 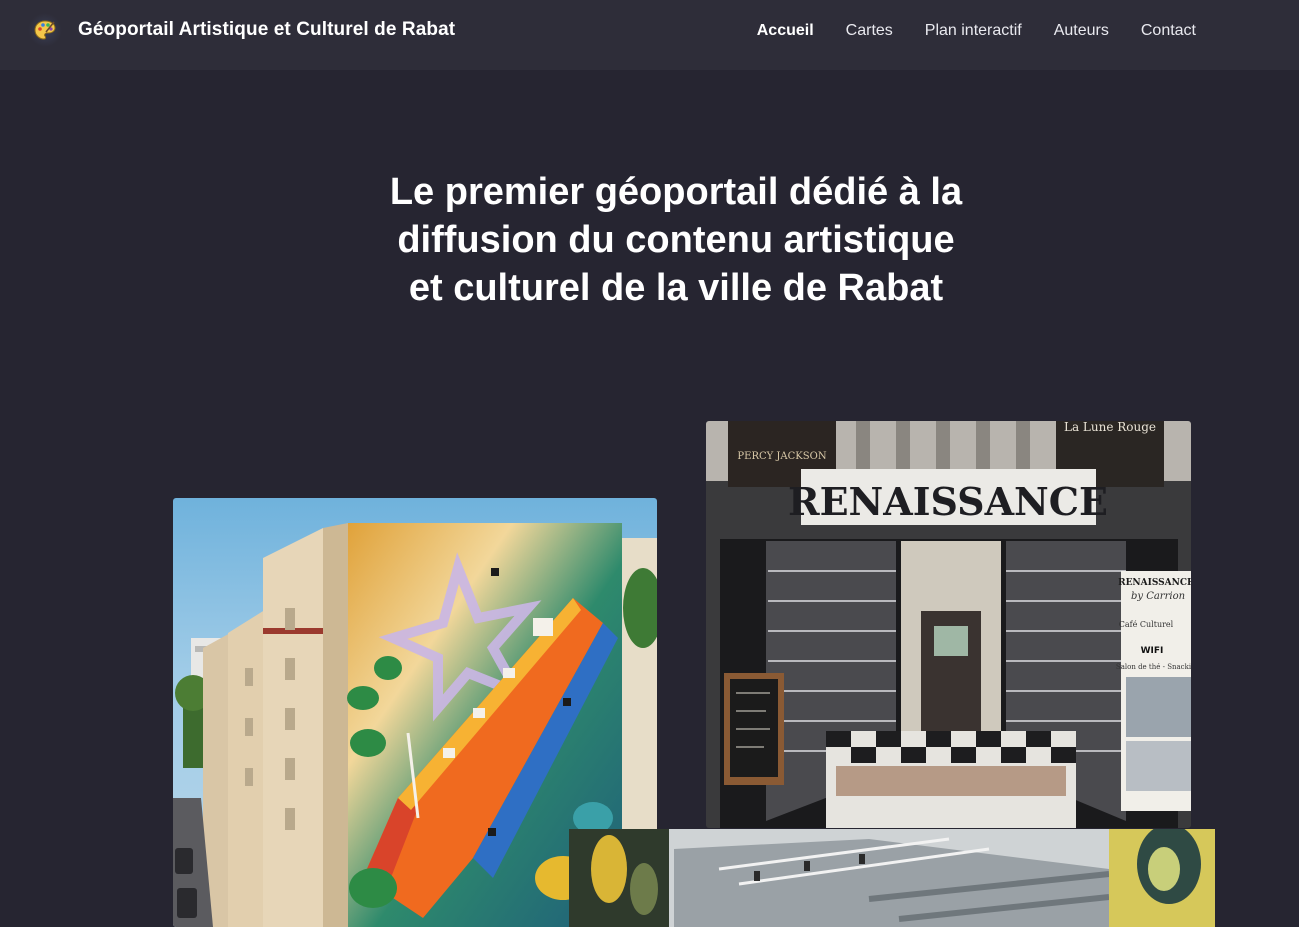 I want to click on board-line-2: WIFI, so click(x=1152, y=651).